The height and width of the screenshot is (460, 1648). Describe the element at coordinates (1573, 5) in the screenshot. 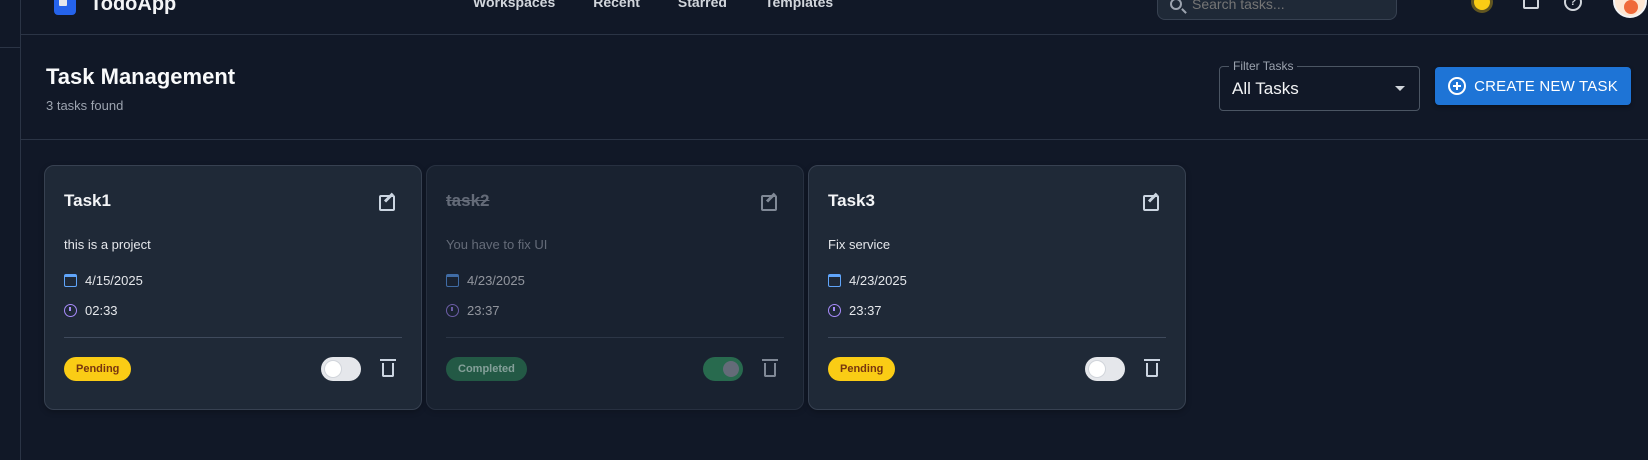

I see `help-icon: ?` at that location.